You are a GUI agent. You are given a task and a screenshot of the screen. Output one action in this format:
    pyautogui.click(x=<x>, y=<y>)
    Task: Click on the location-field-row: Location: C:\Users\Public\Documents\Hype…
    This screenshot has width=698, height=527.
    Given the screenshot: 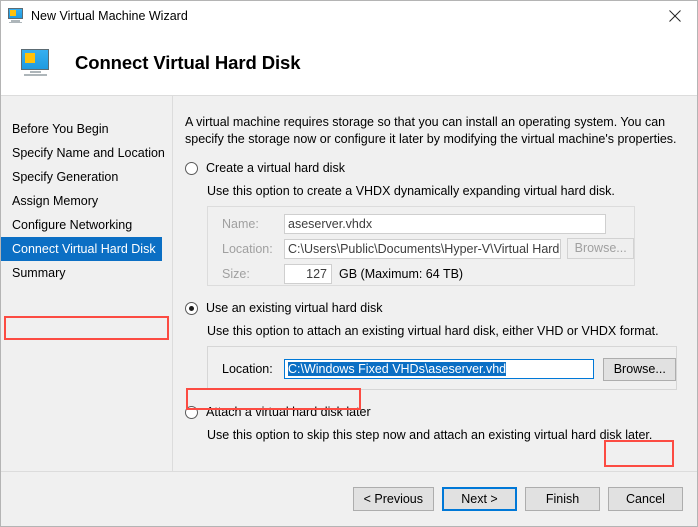 What is the action you would take?
    pyautogui.click(x=421, y=248)
    